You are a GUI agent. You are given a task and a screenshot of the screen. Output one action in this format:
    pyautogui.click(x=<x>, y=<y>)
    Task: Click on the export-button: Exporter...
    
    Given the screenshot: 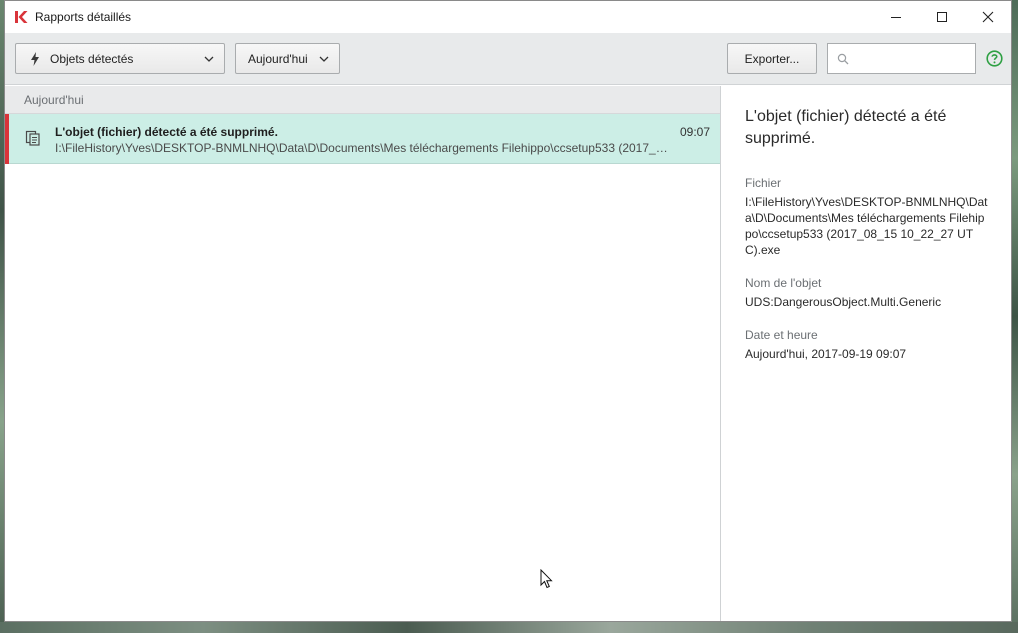 What is the action you would take?
    pyautogui.click(x=772, y=58)
    